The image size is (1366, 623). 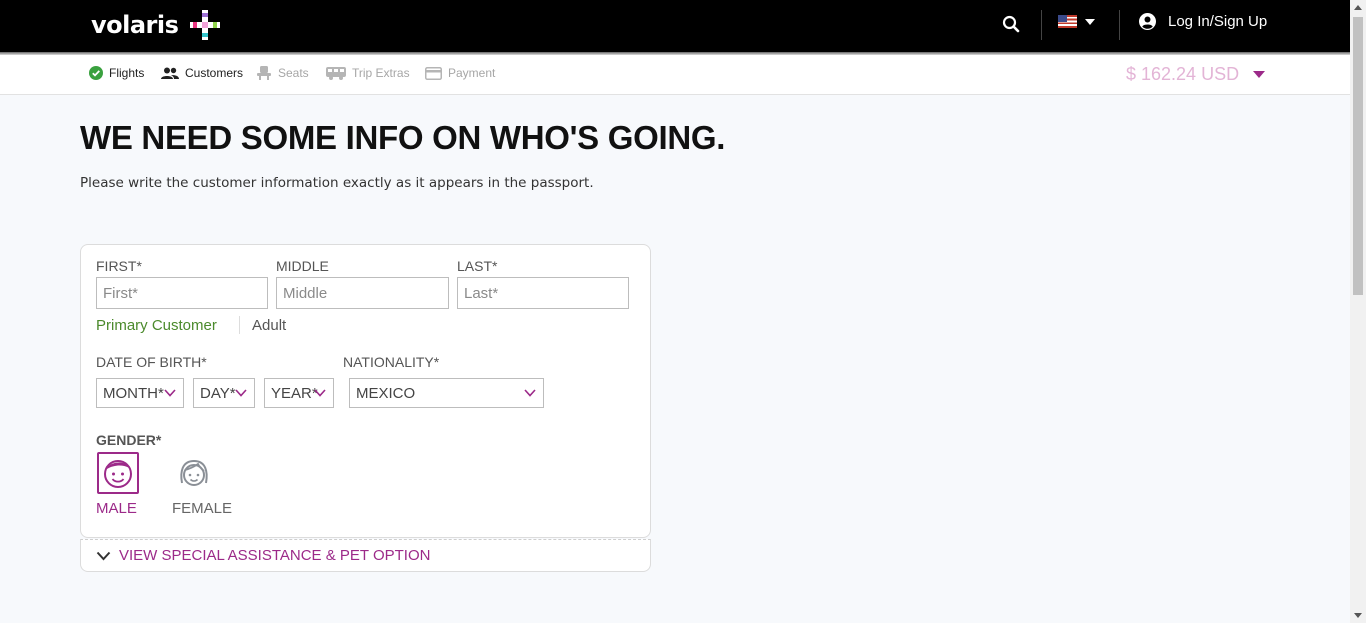 What do you see at coordinates (543, 293) in the screenshot?
I see `last-name-input` at bounding box center [543, 293].